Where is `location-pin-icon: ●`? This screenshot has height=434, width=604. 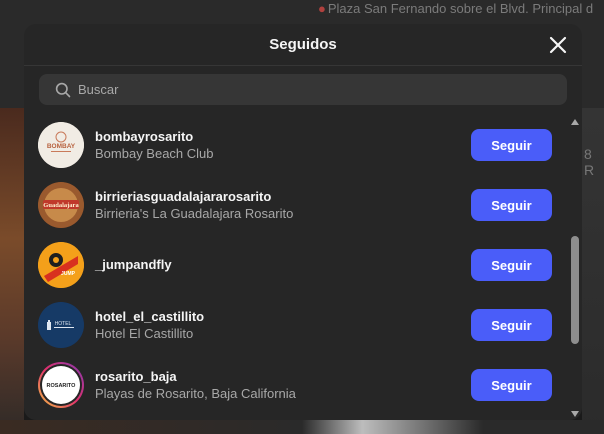
location-pin-icon: ● is located at coordinates (322, 8).